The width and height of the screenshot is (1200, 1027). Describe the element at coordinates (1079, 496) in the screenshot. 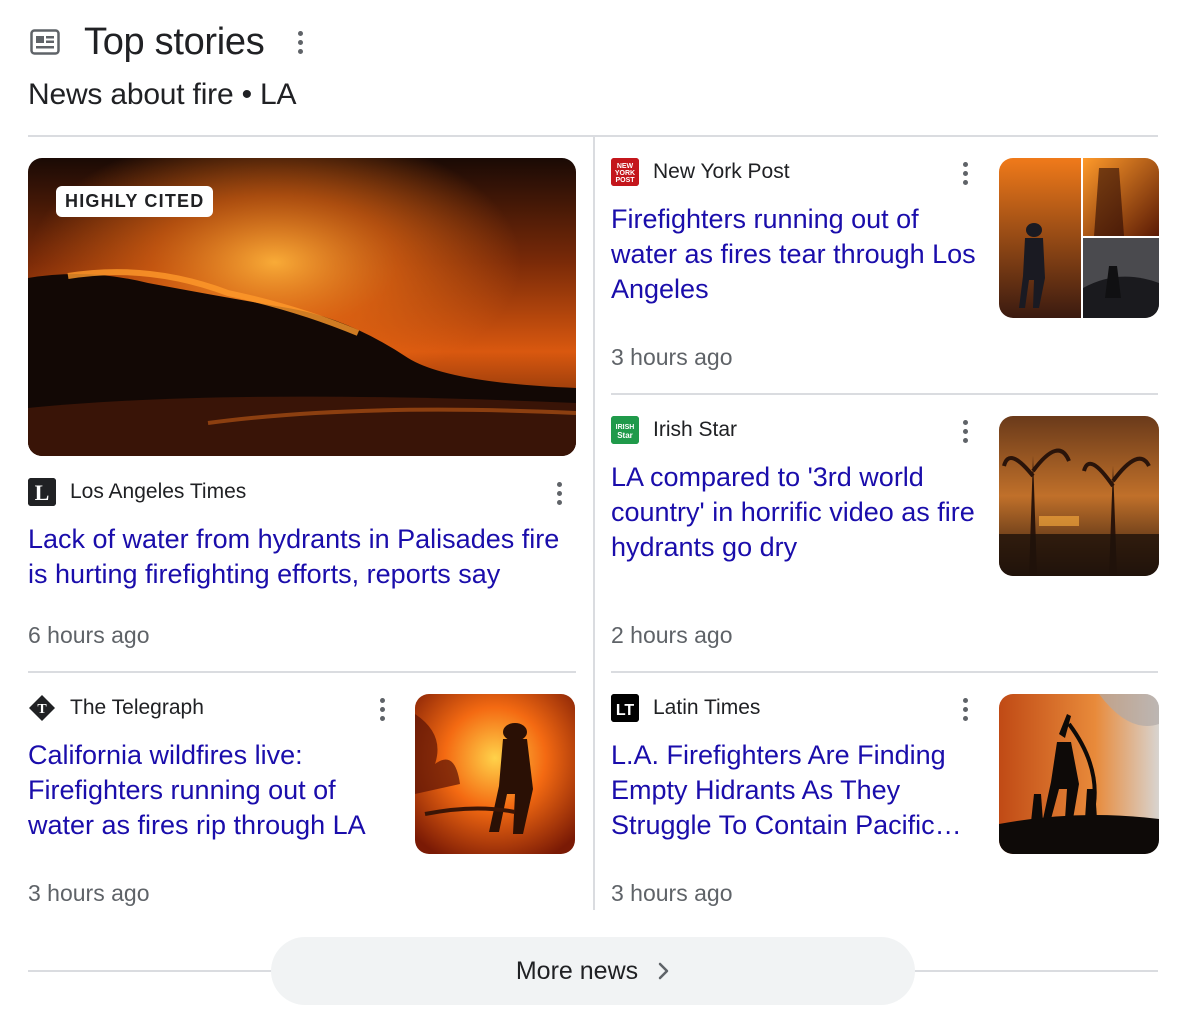

I see `story-thumbnail-smoky-street` at that location.